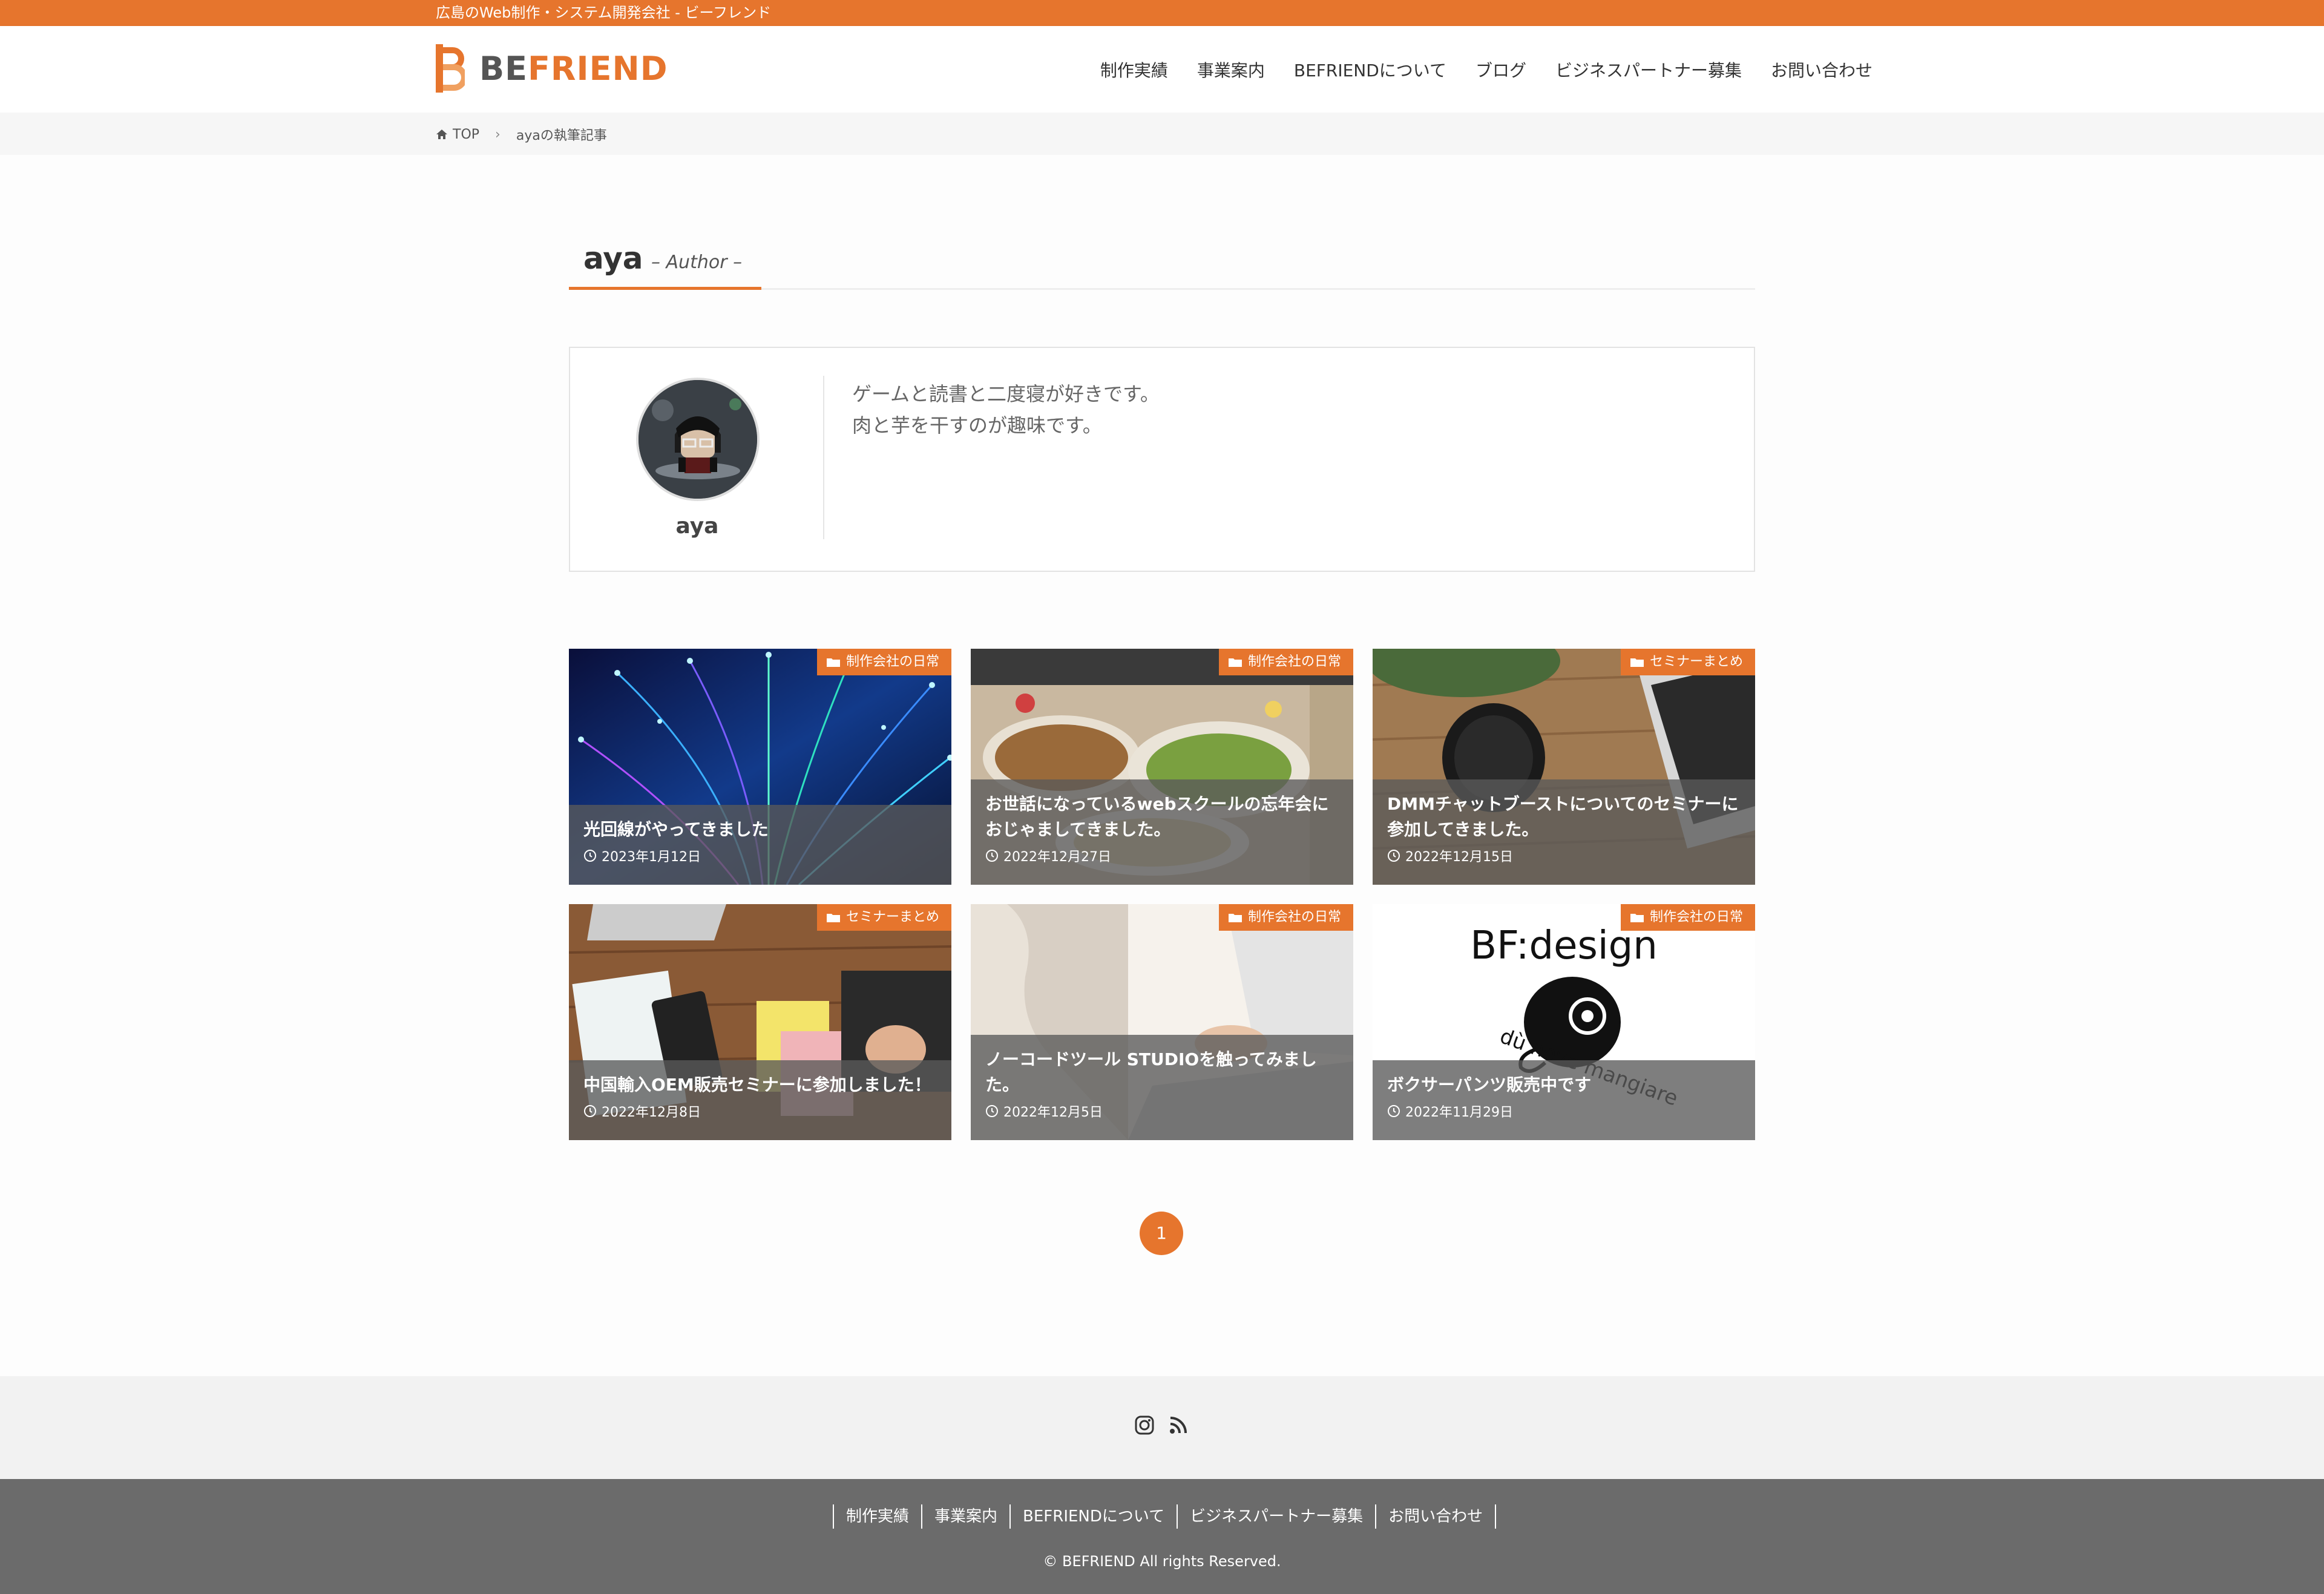 The image size is (2324, 1594). I want to click on page-subtitle: – Author –, so click(697, 262).